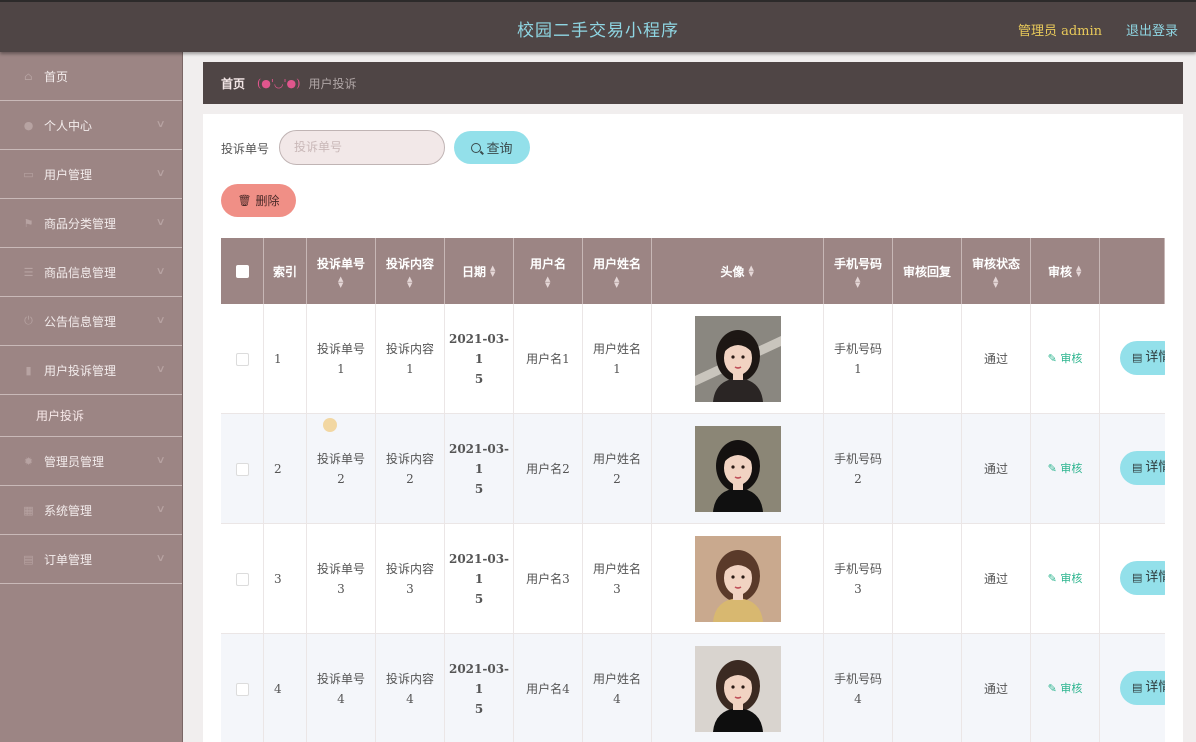 The height and width of the screenshot is (742, 1196). I want to click on select-all-checkbox, so click(242, 271).